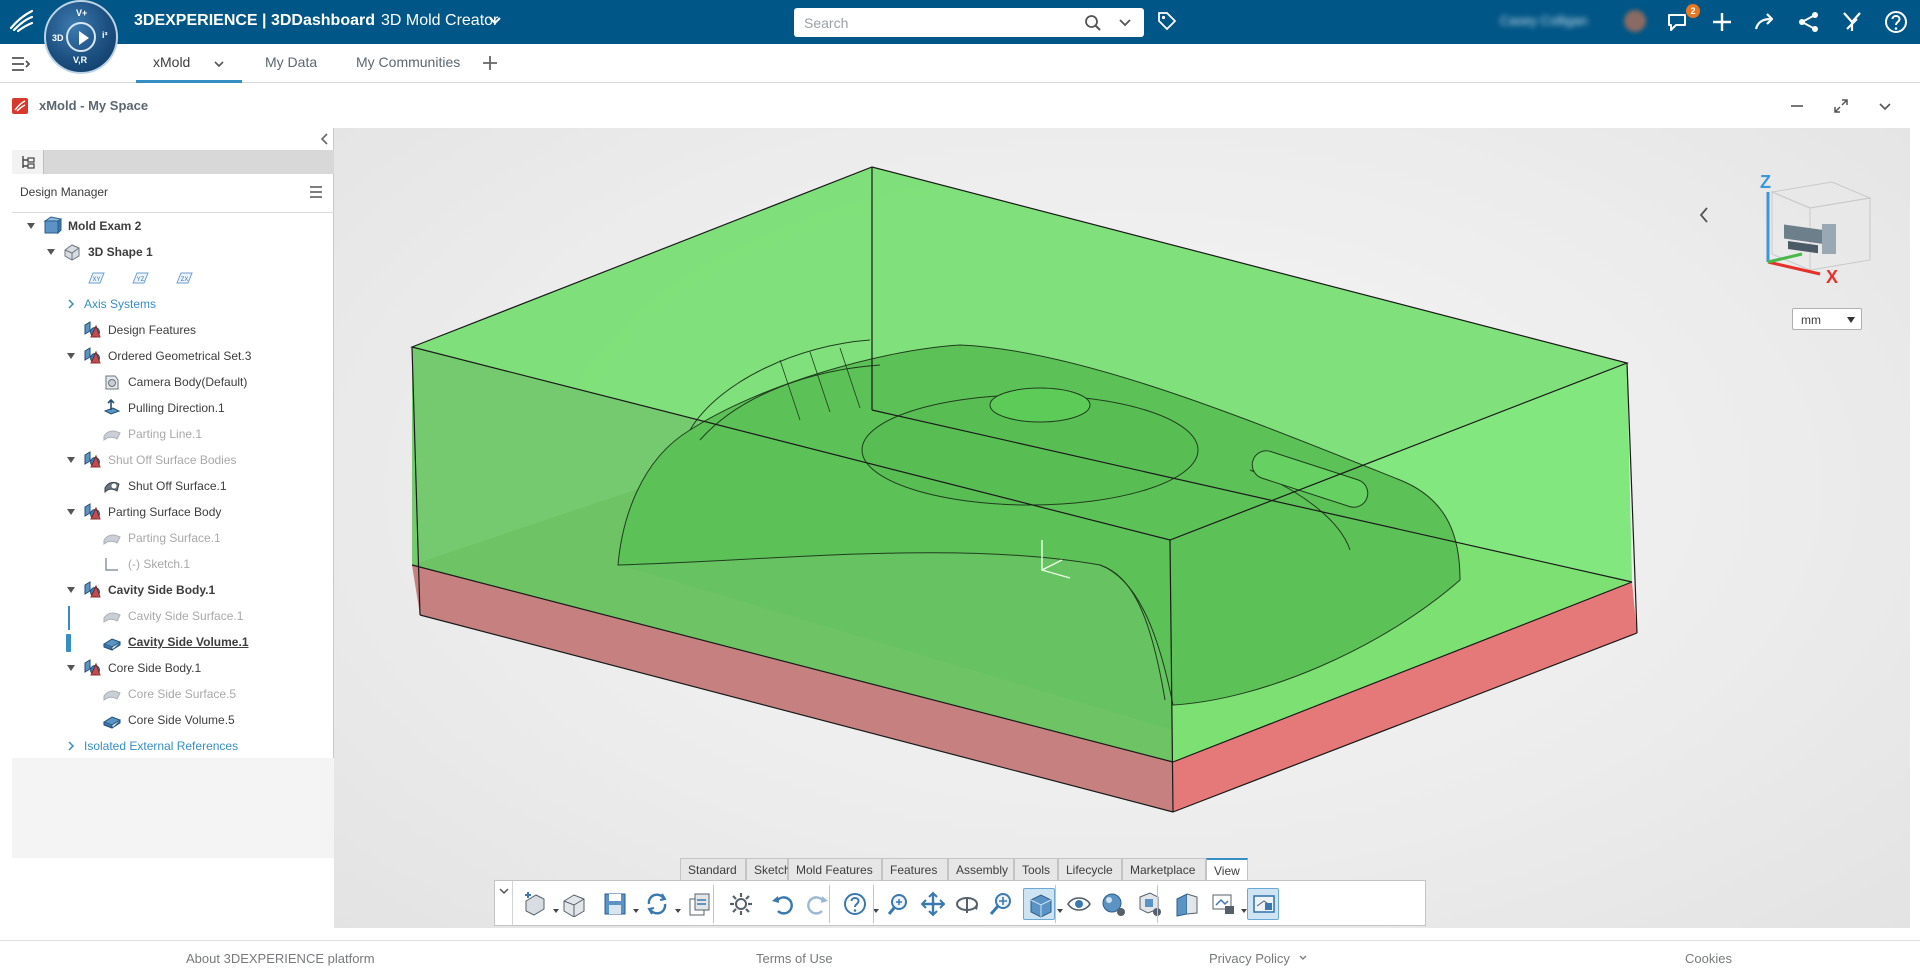 The height and width of the screenshot is (977, 1920). Describe the element at coordinates (28, 162) in the screenshot. I see `tree-tab` at that location.